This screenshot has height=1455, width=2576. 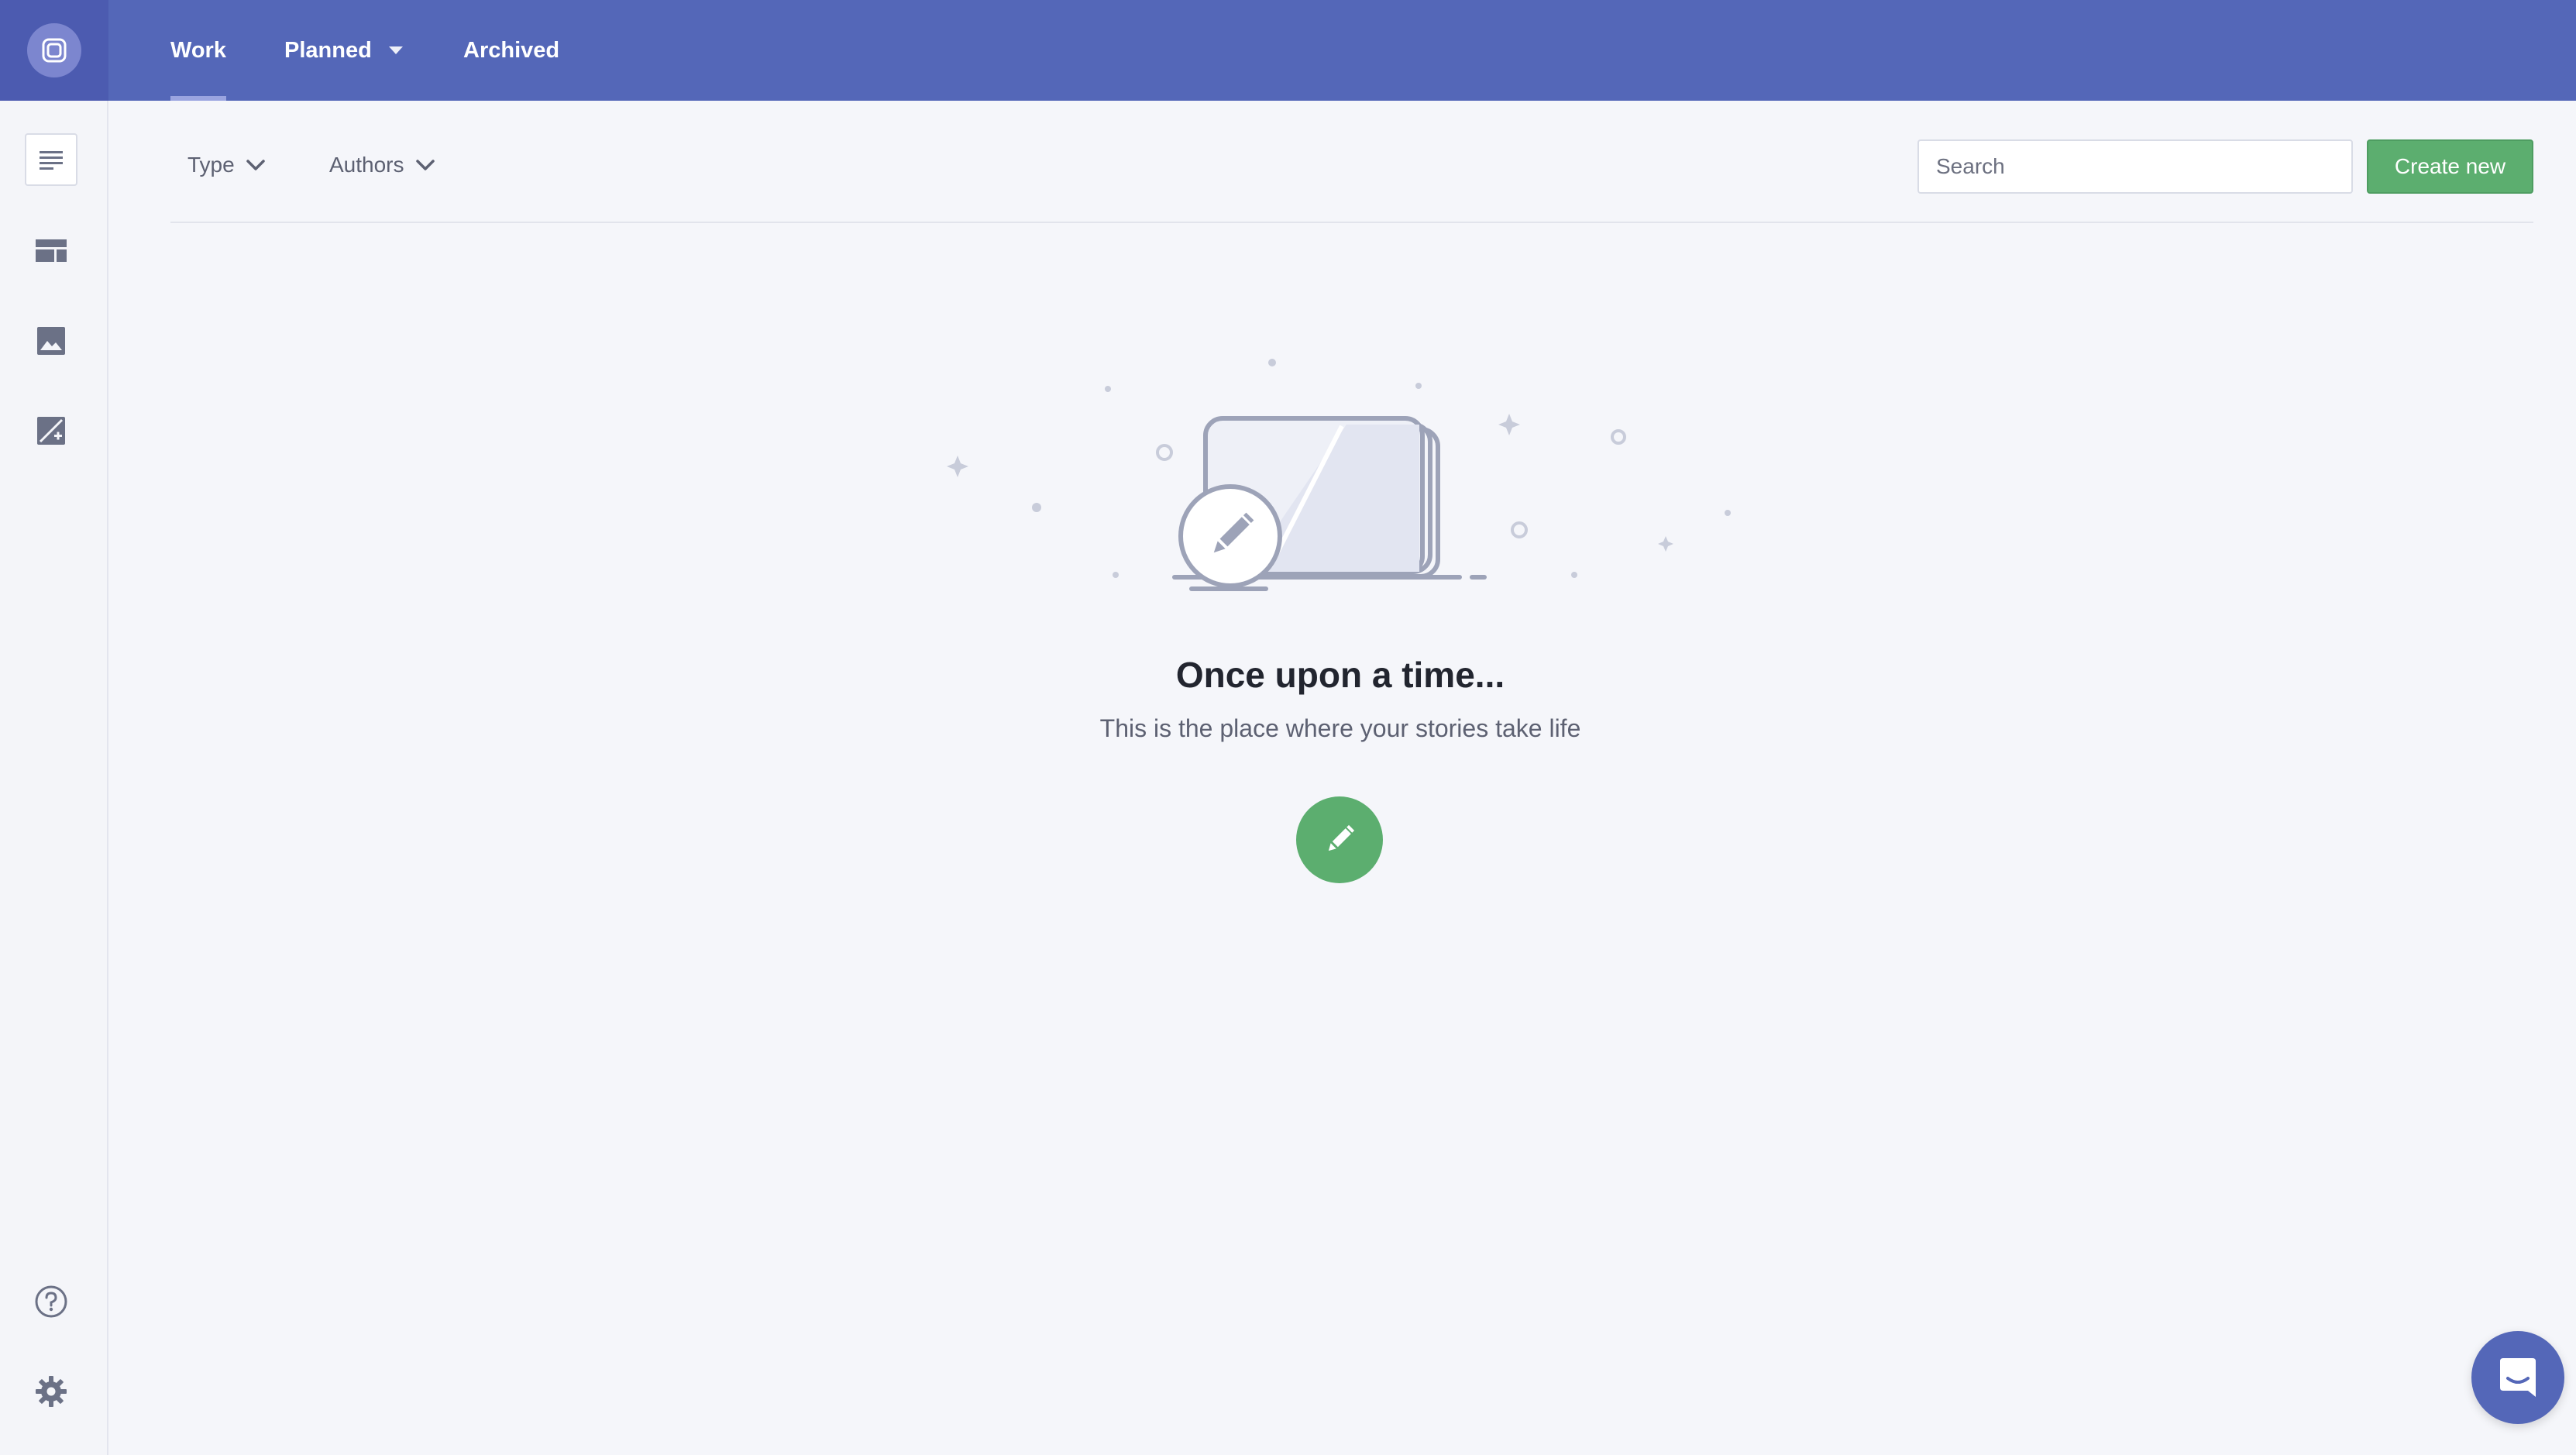 I want to click on tab-planned: Planned, so click(x=343, y=50).